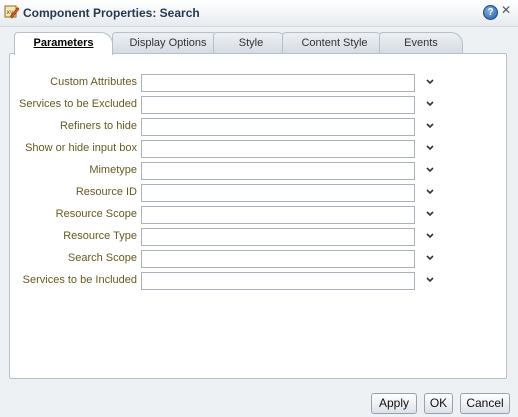  What do you see at coordinates (259, 402) in the screenshot?
I see `dialog-button-bar: Apply OK Cancel` at bounding box center [259, 402].